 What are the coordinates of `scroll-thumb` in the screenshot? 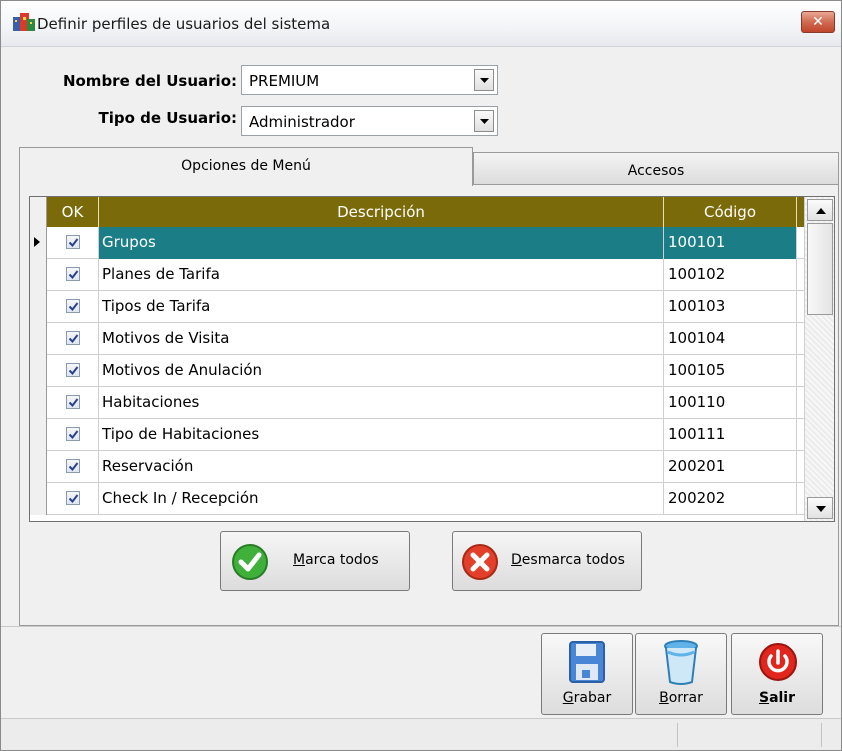 It's located at (820, 269).